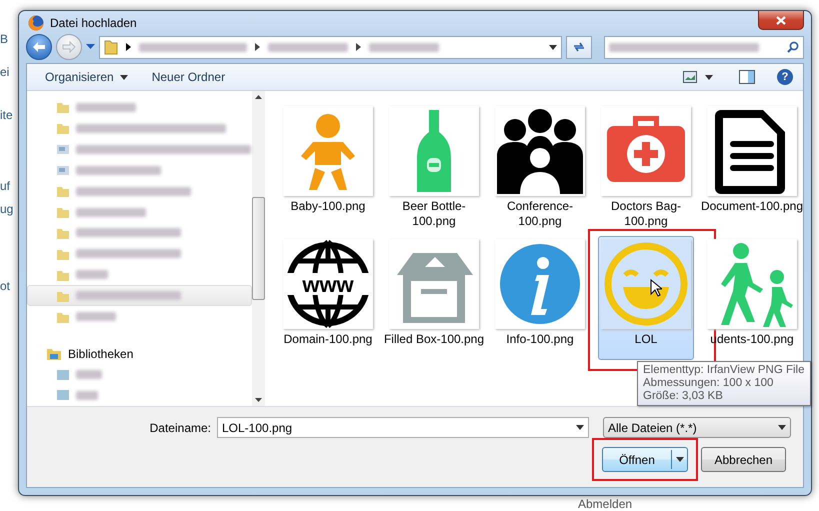 Image resolution: width=819 pixels, height=511 pixels. What do you see at coordinates (434, 339) in the screenshot?
I see `file-name: Filled Box-100.png` at bounding box center [434, 339].